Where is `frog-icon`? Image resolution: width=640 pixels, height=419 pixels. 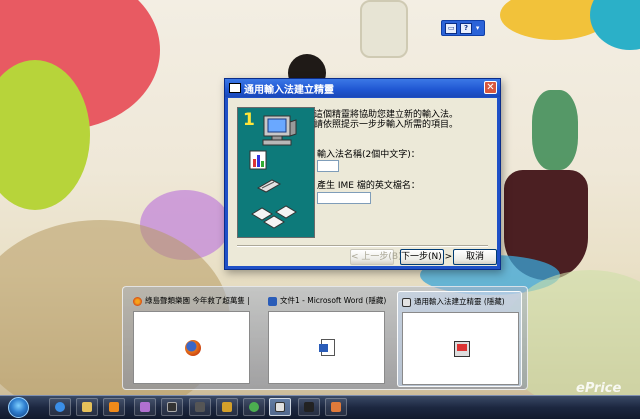
frog-icon is located at coordinates (254, 407).